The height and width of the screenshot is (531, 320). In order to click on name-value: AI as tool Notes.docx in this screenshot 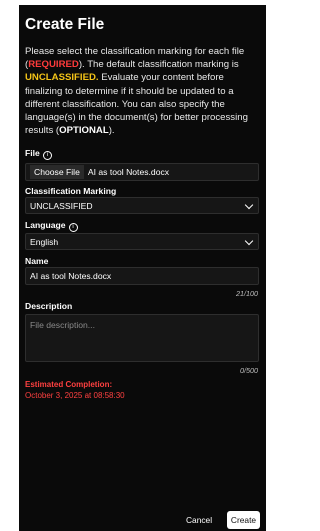, I will do `click(71, 276)`.